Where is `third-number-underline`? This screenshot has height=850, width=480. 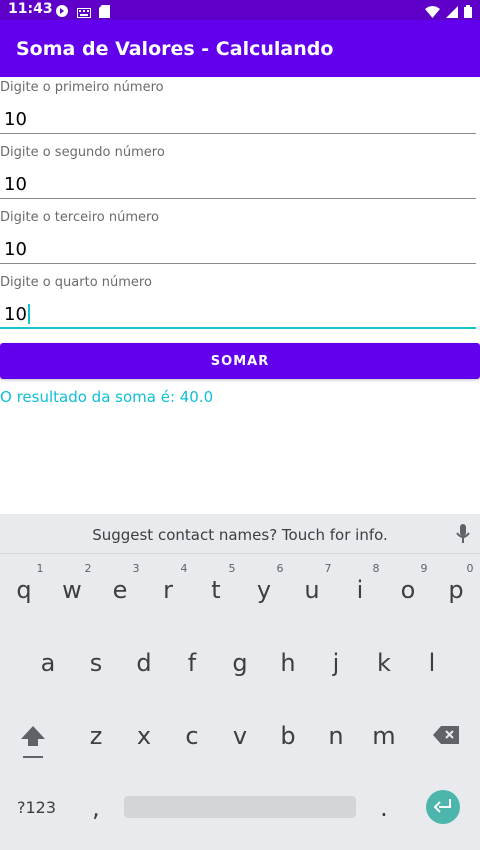
third-number-underline is located at coordinates (238, 263).